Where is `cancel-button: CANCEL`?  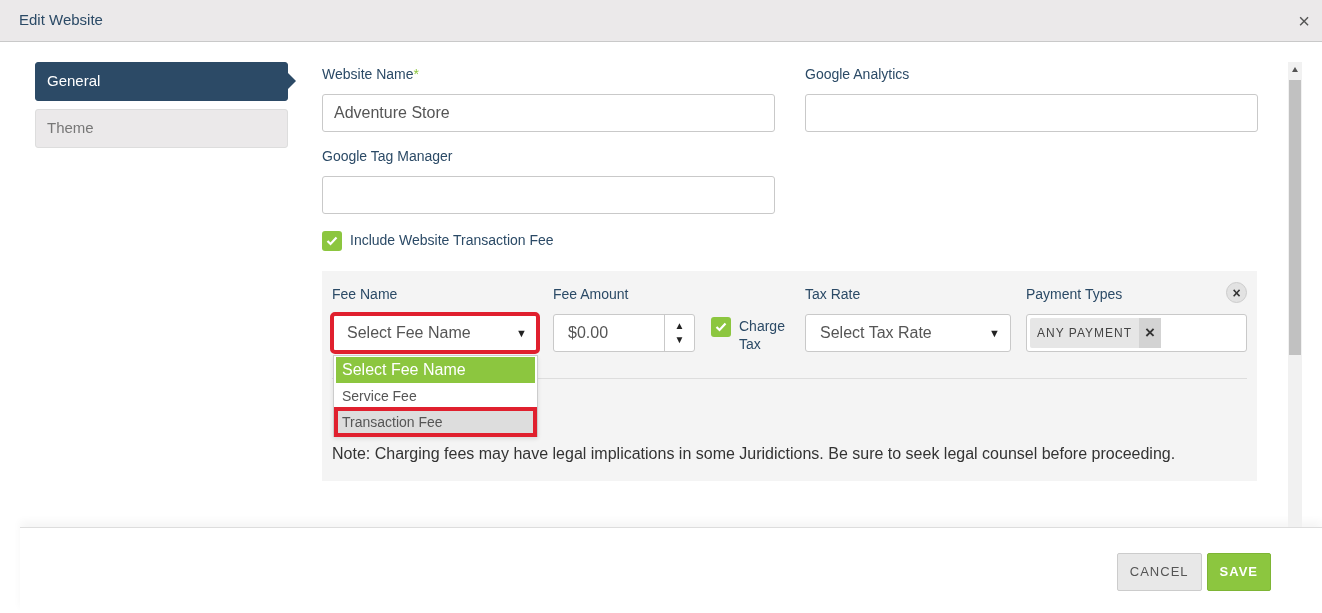
cancel-button: CANCEL is located at coordinates (1159, 572).